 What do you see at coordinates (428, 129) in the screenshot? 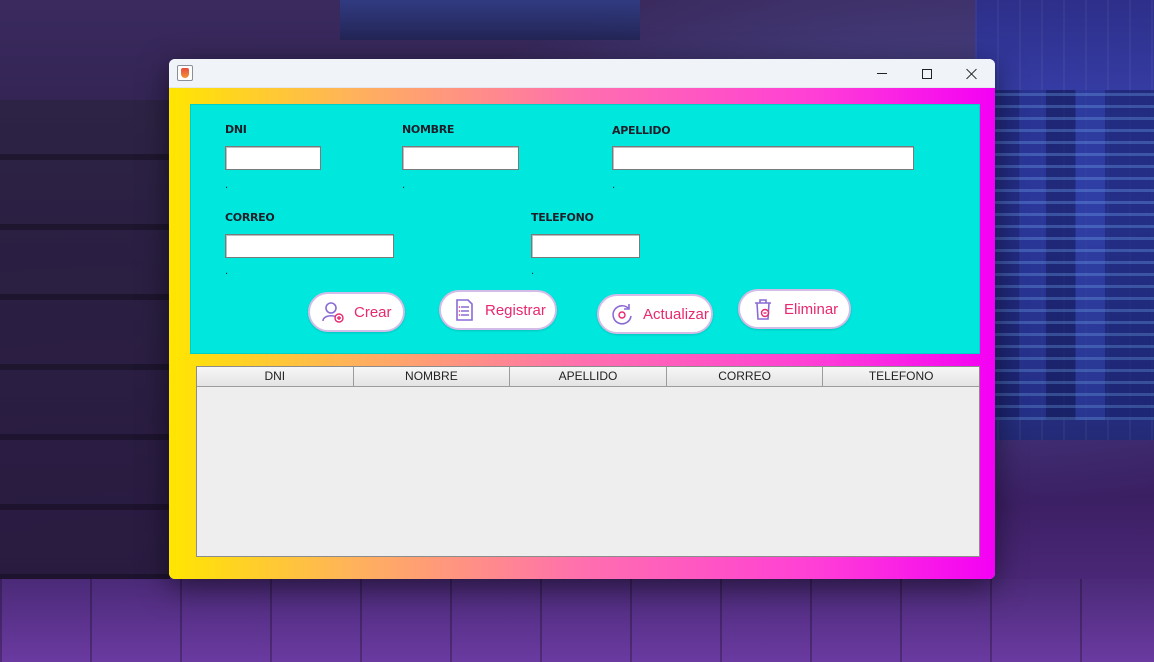
I see `nombre-label: NOMBRE` at bounding box center [428, 129].